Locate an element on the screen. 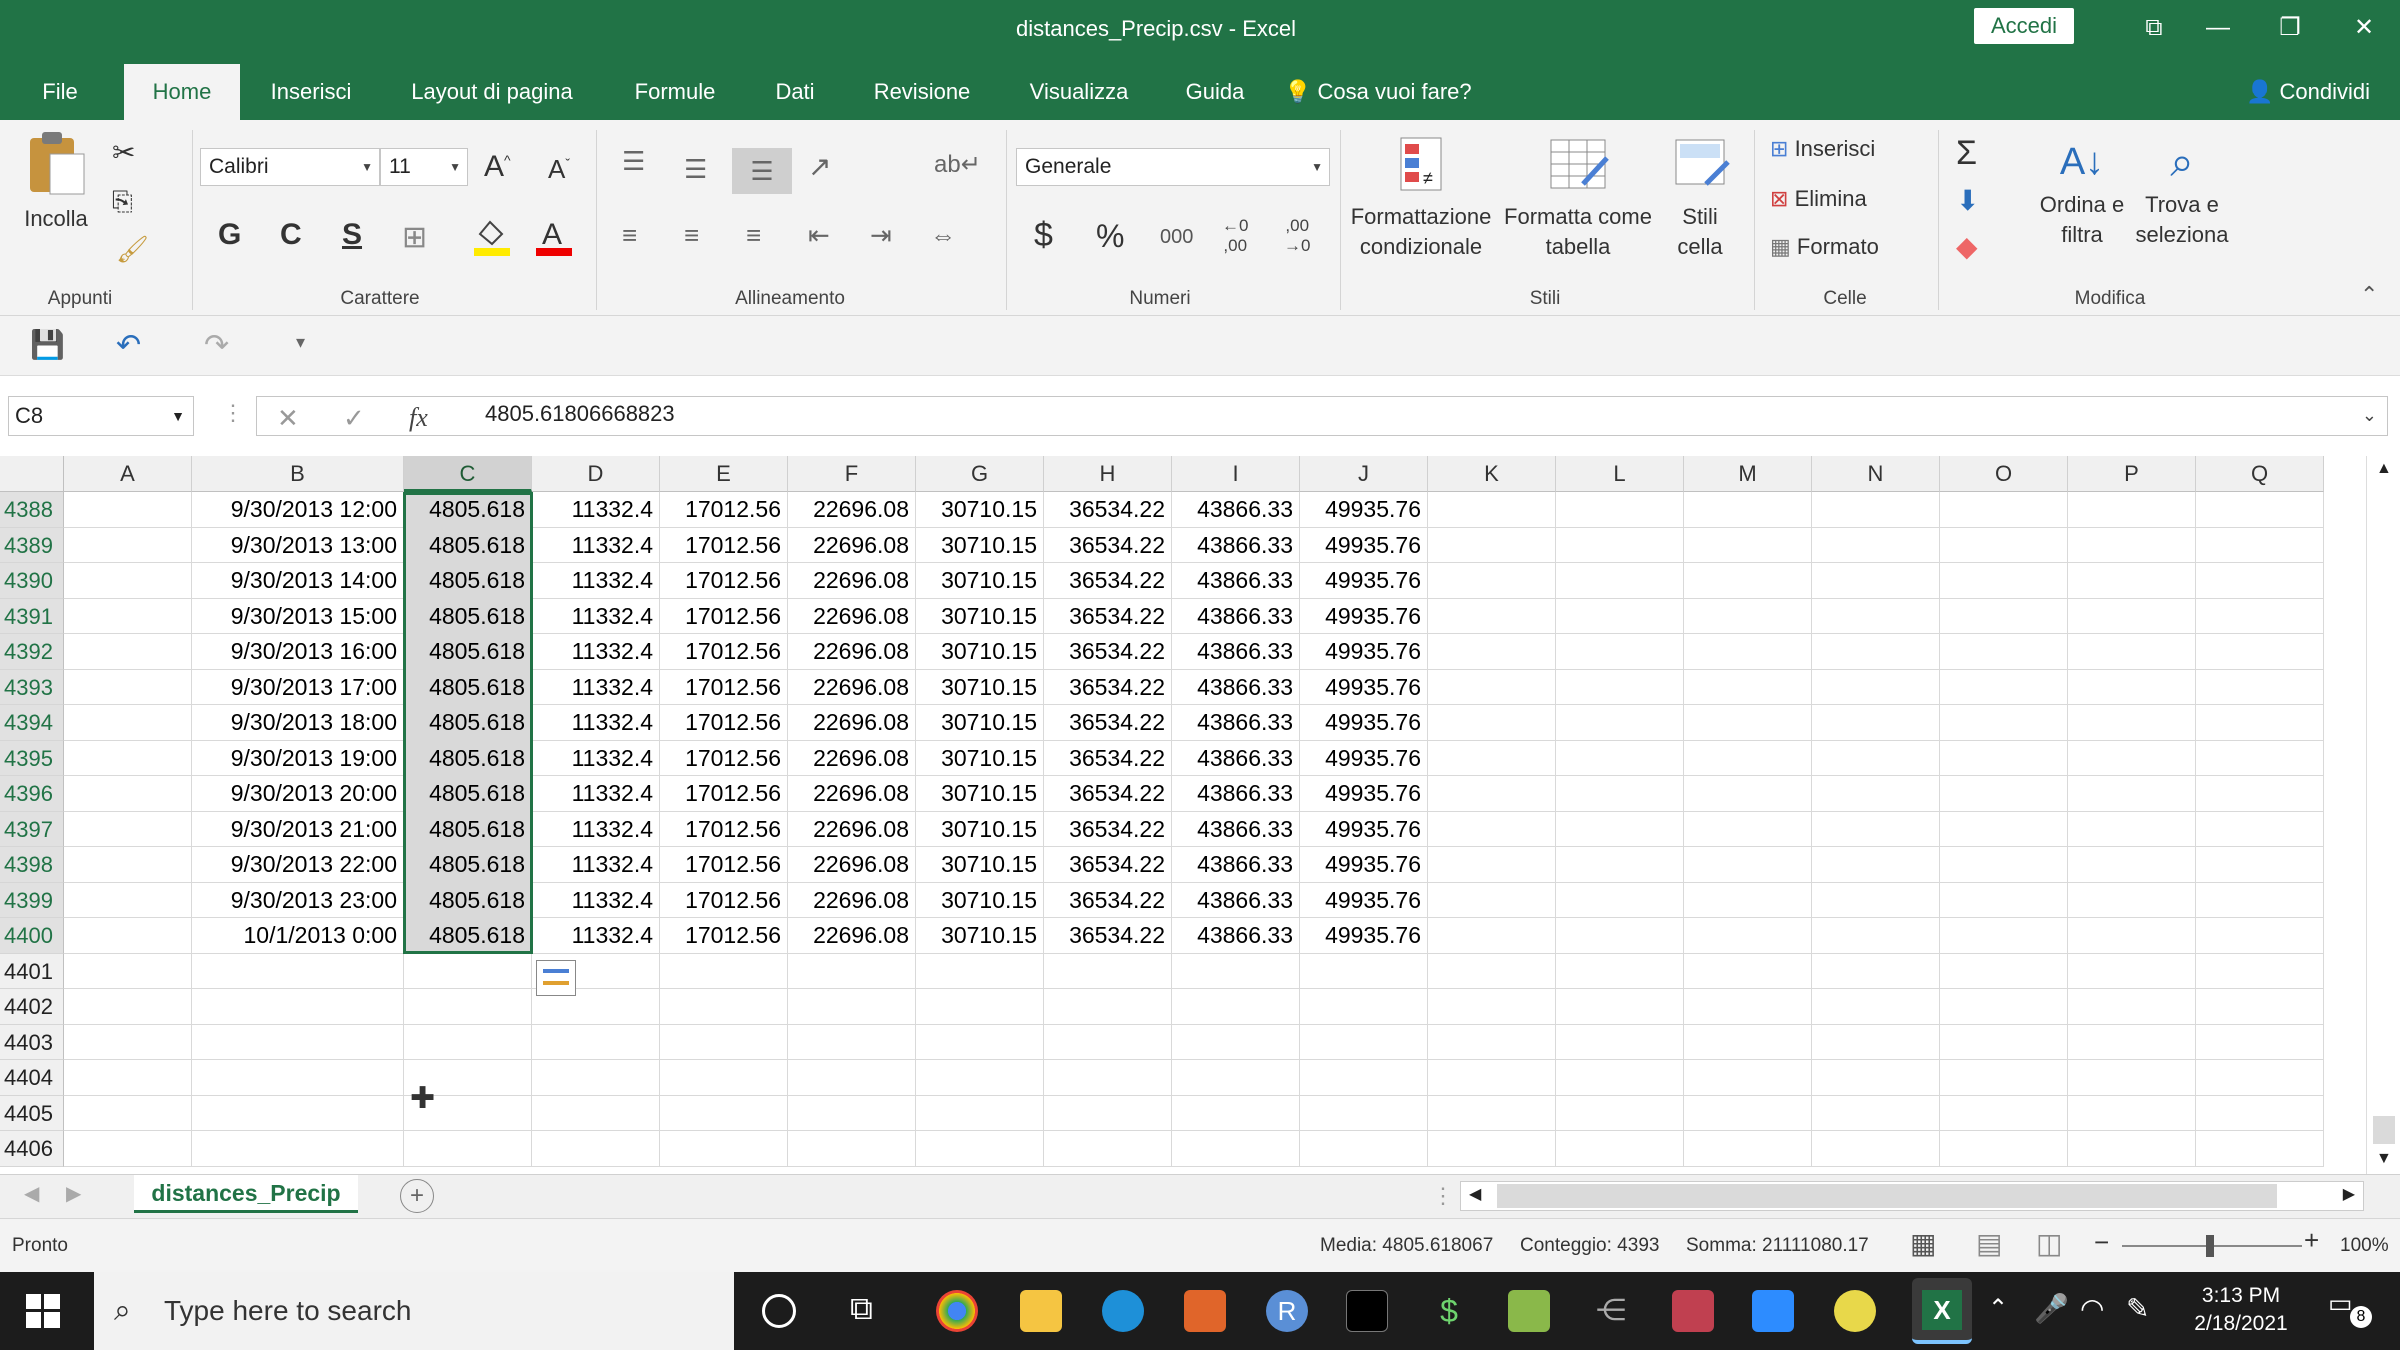  cell-m4389 is located at coordinates (1748, 545).